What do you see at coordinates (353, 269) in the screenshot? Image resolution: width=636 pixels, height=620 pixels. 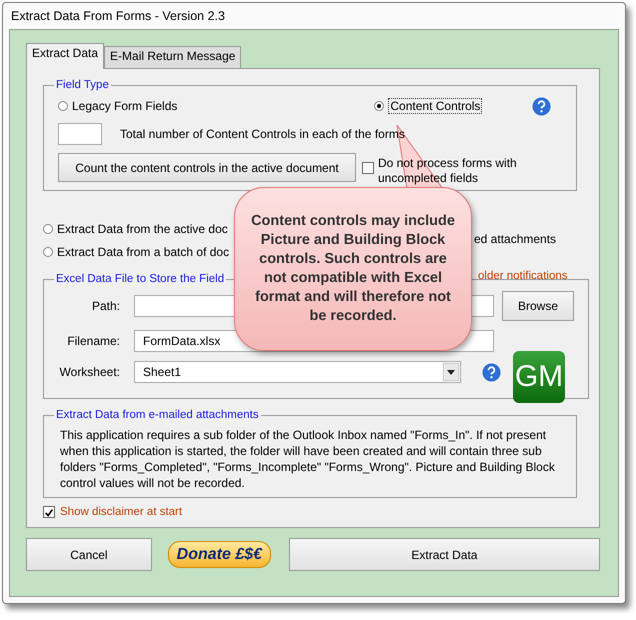 I see `callout-tooltip: Content controls may include Picture and Building Block controls. Such controls are not compatible with Excel format and will therefore not be recorded.` at bounding box center [353, 269].